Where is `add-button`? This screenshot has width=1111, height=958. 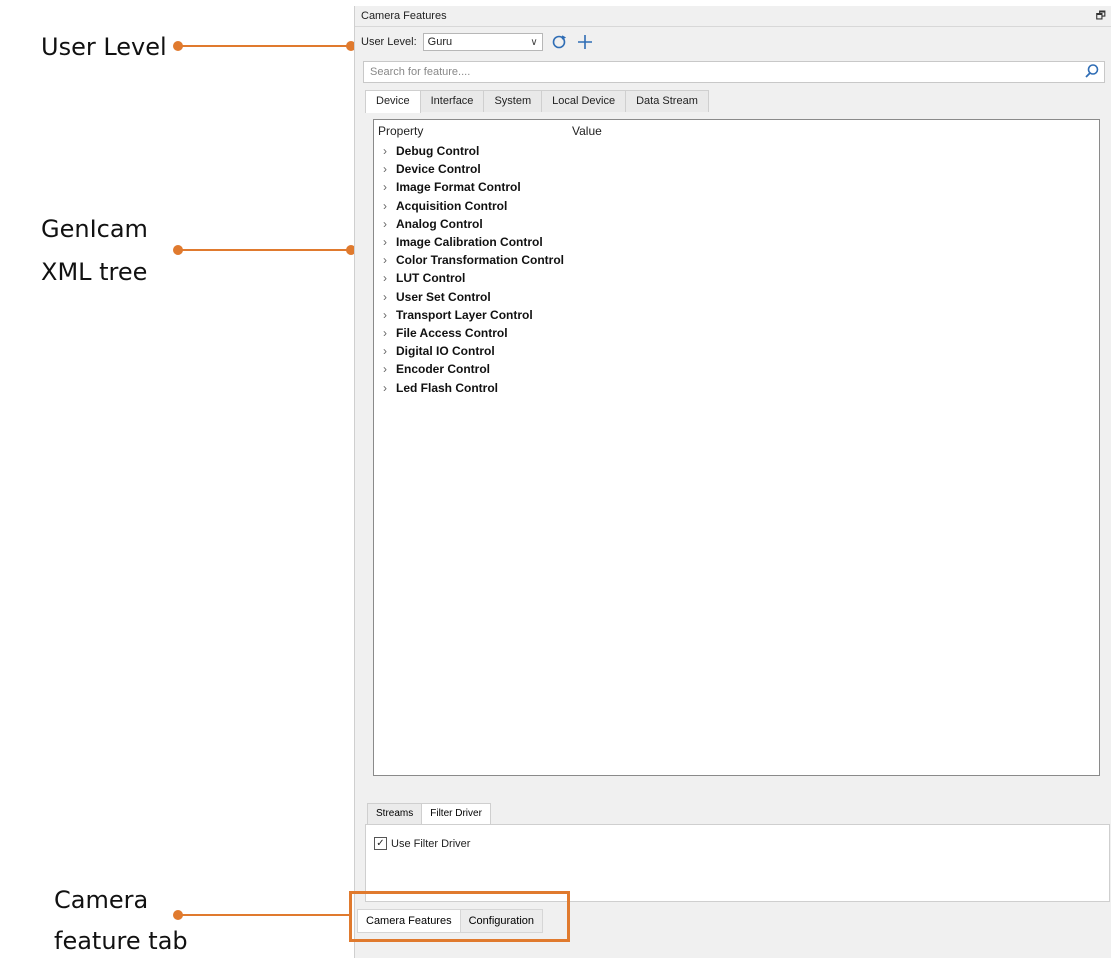 add-button is located at coordinates (585, 42).